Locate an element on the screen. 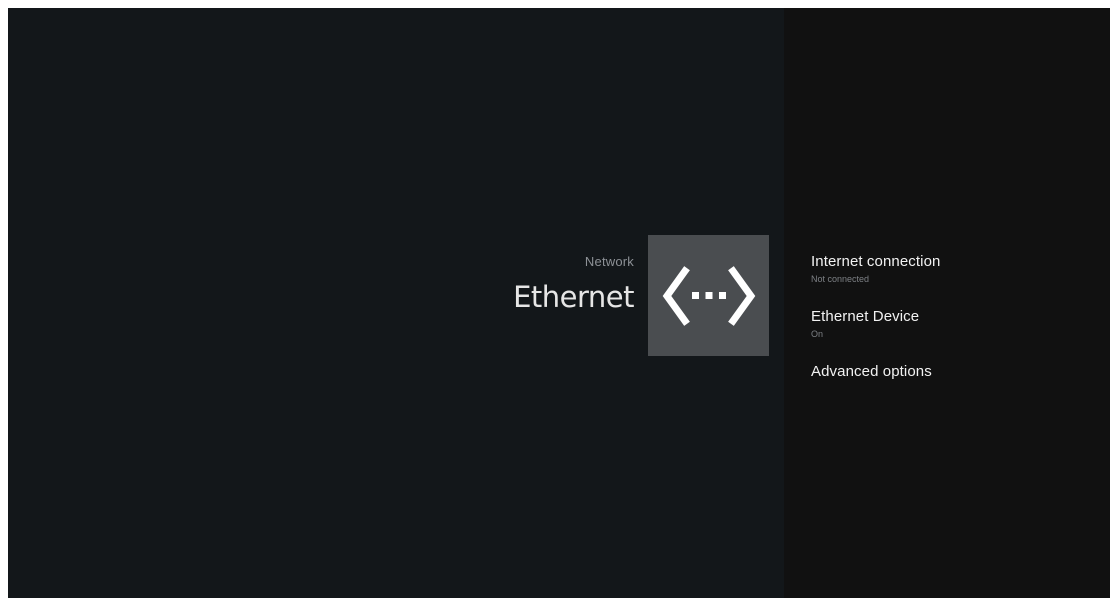  menu-item-title: Advanced options is located at coordinates (871, 371).